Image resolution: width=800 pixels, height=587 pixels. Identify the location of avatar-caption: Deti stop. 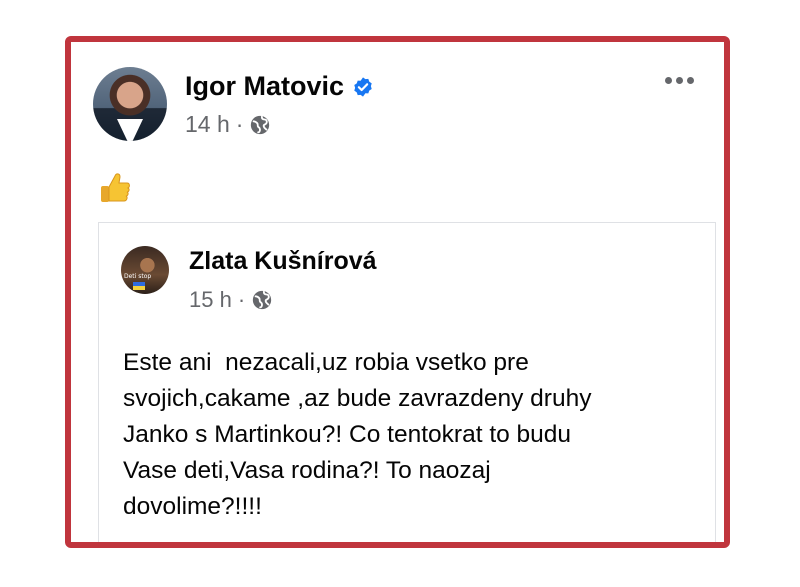
(138, 276).